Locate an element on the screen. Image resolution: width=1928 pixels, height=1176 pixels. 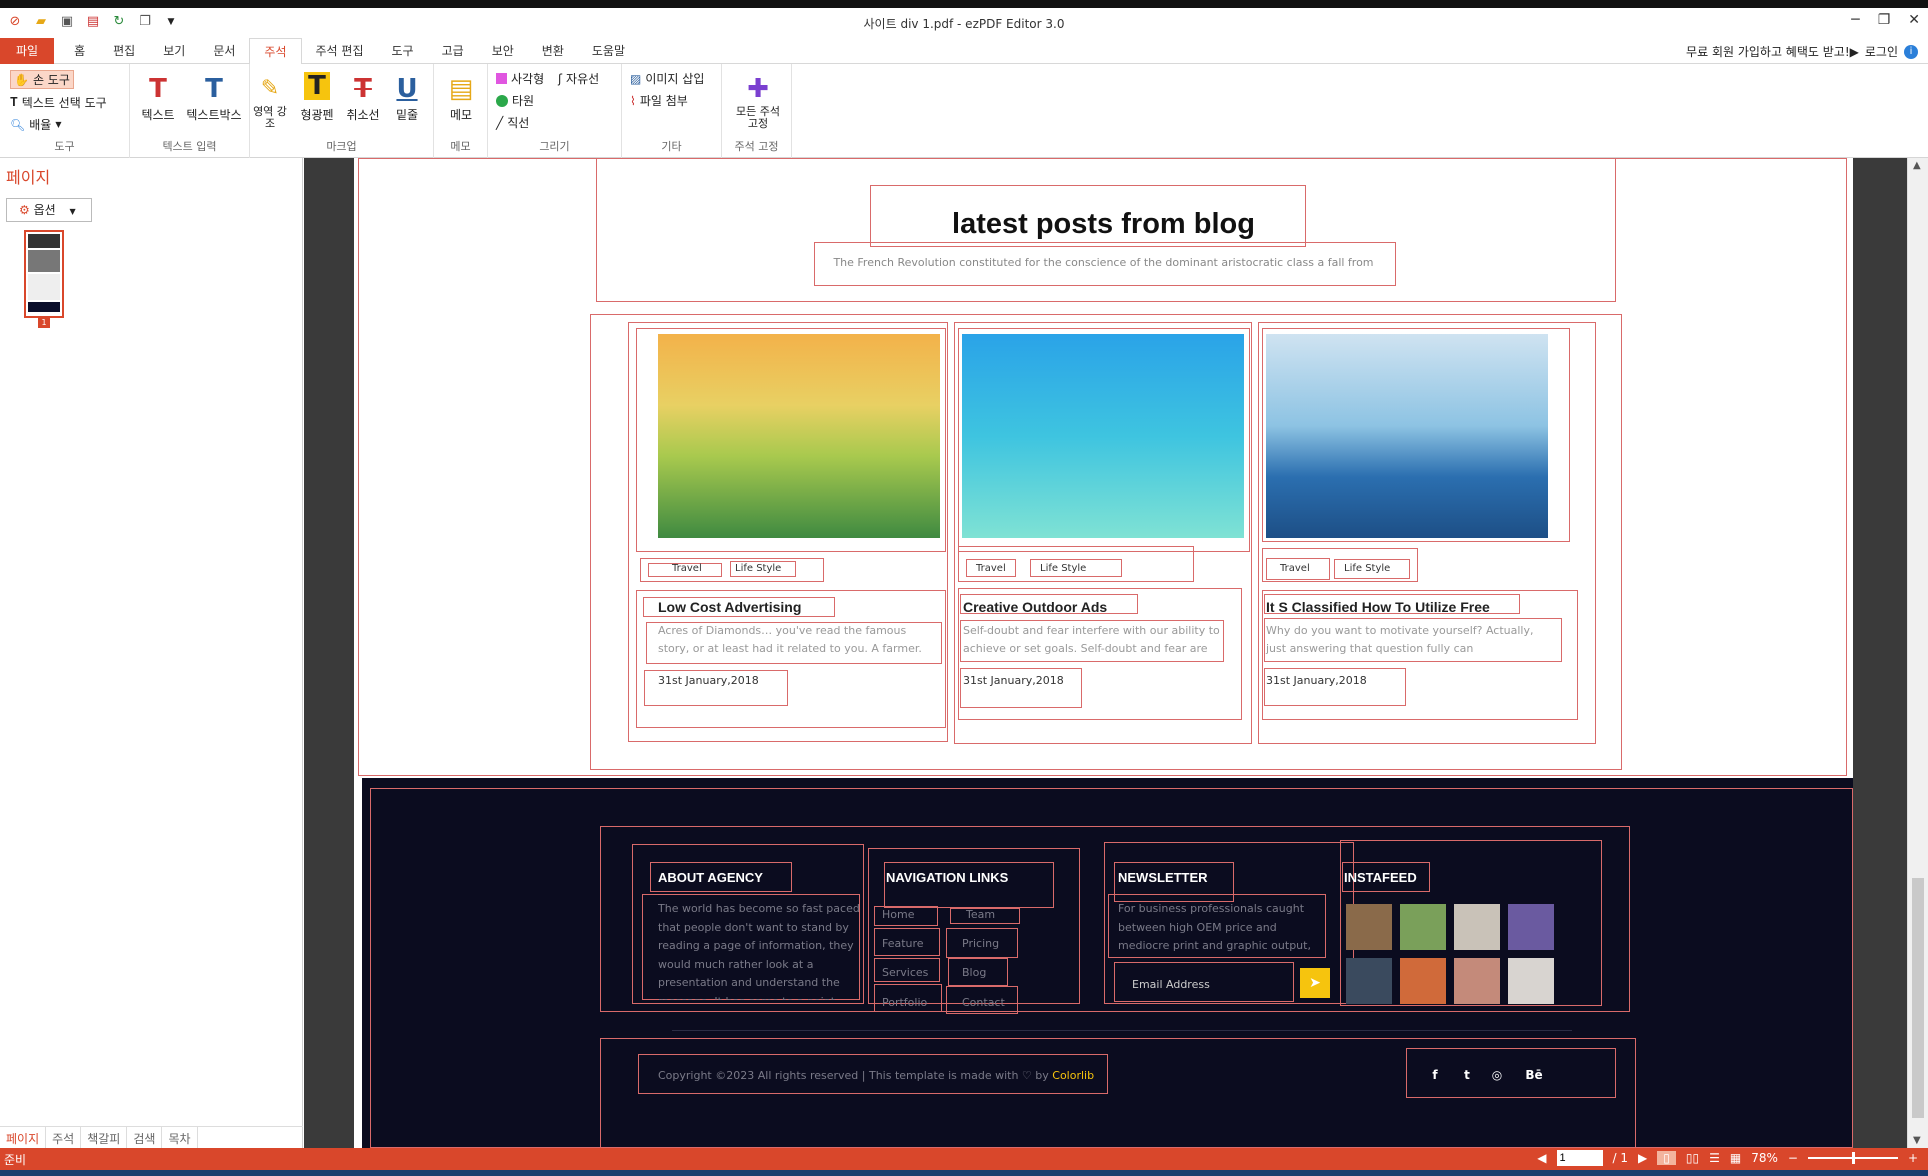
prev-page-icon: ◀ is located at coordinates (1541, 1158).